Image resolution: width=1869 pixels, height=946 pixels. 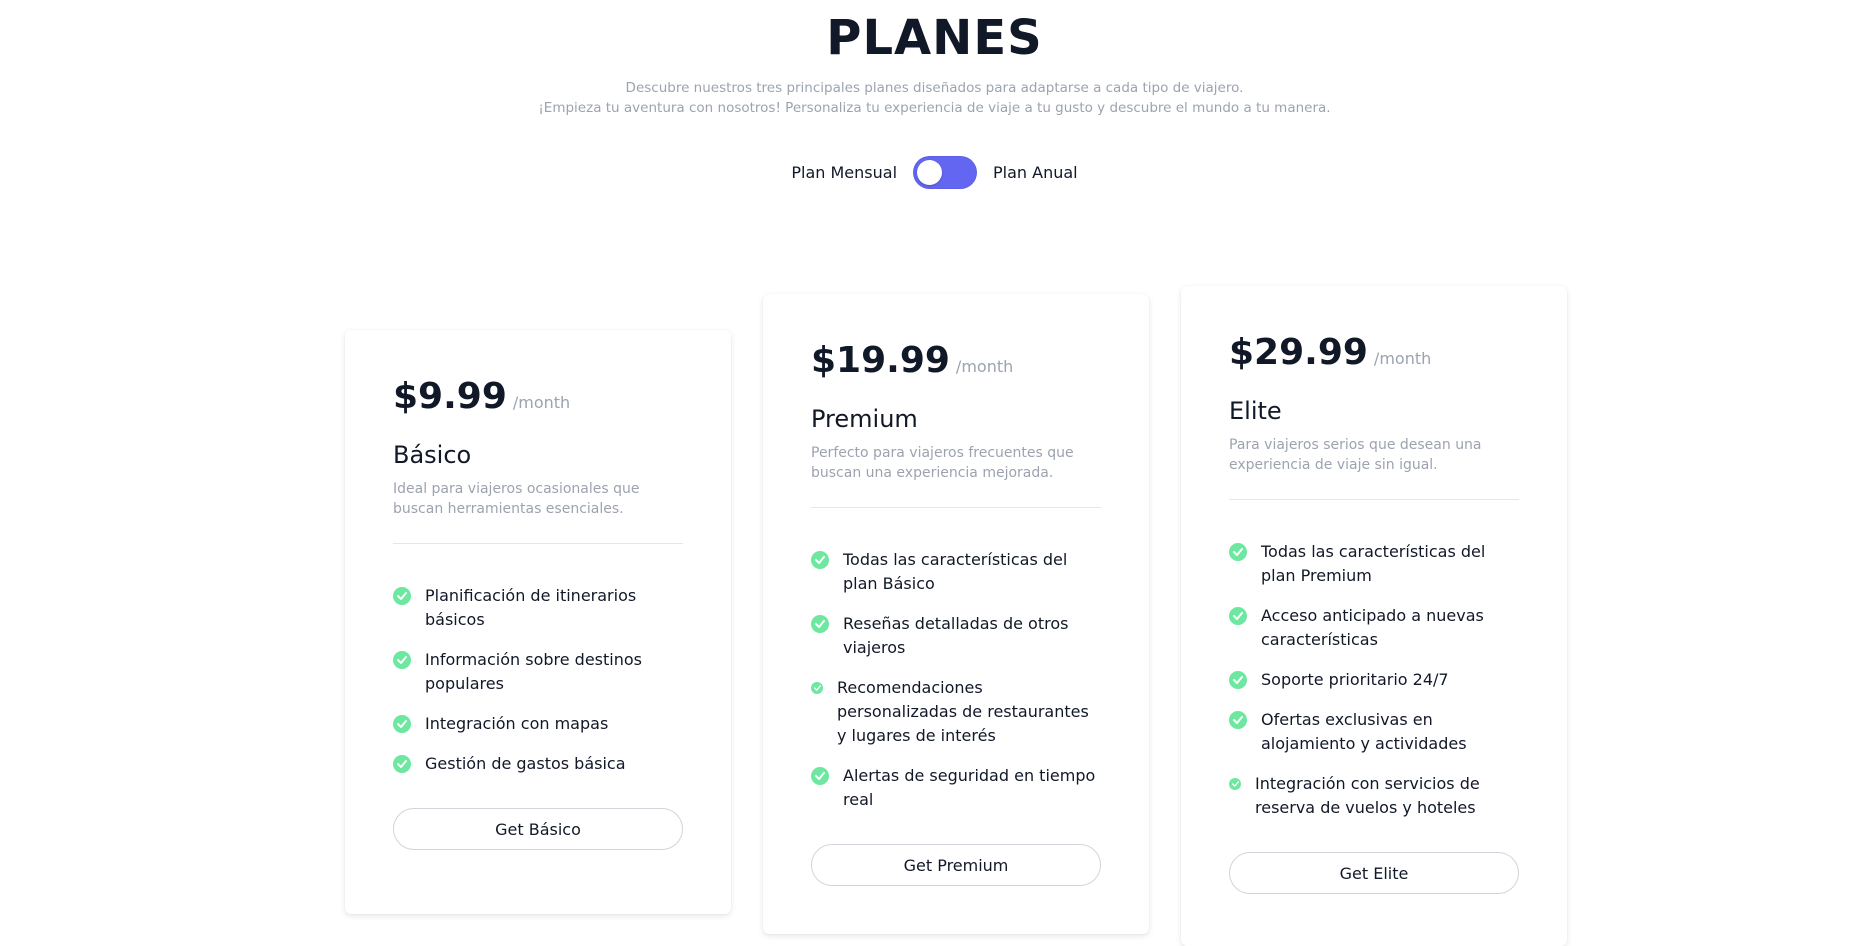 I want to click on plan-name: Elite, so click(x=1255, y=411).